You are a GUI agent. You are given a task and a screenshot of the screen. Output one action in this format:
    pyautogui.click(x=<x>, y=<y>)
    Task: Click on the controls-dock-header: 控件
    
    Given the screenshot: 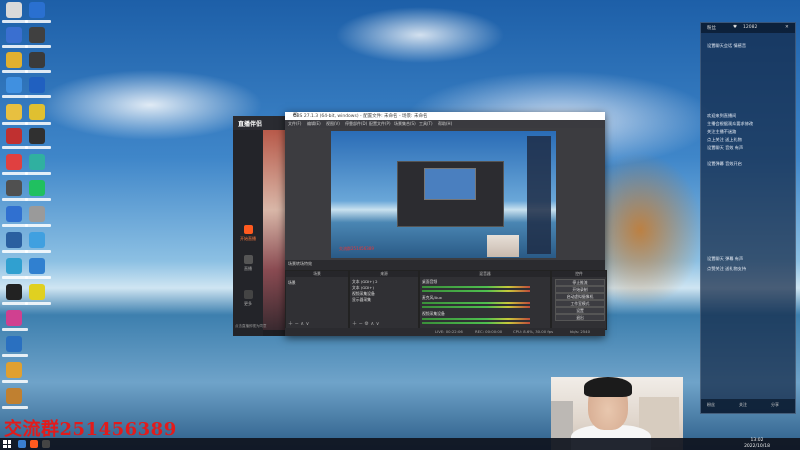 What is the action you would take?
    pyautogui.click(x=579, y=274)
    